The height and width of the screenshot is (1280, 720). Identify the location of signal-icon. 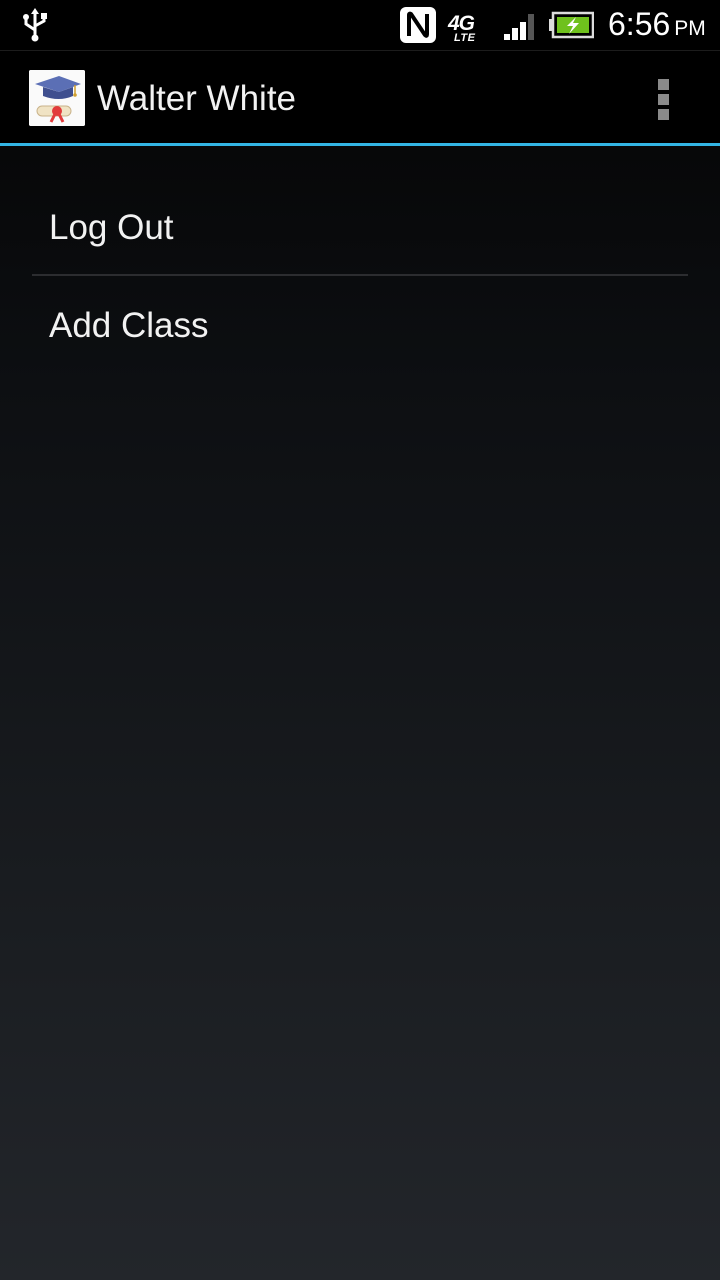
(519, 27).